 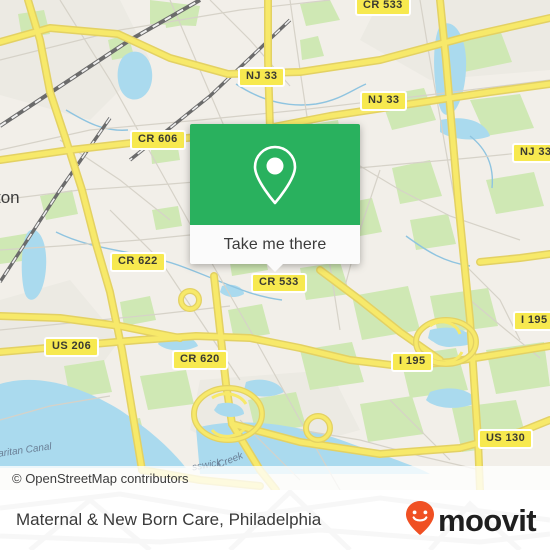 What do you see at coordinates (158, 140) in the screenshot?
I see `road-shield: CR 606` at bounding box center [158, 140].